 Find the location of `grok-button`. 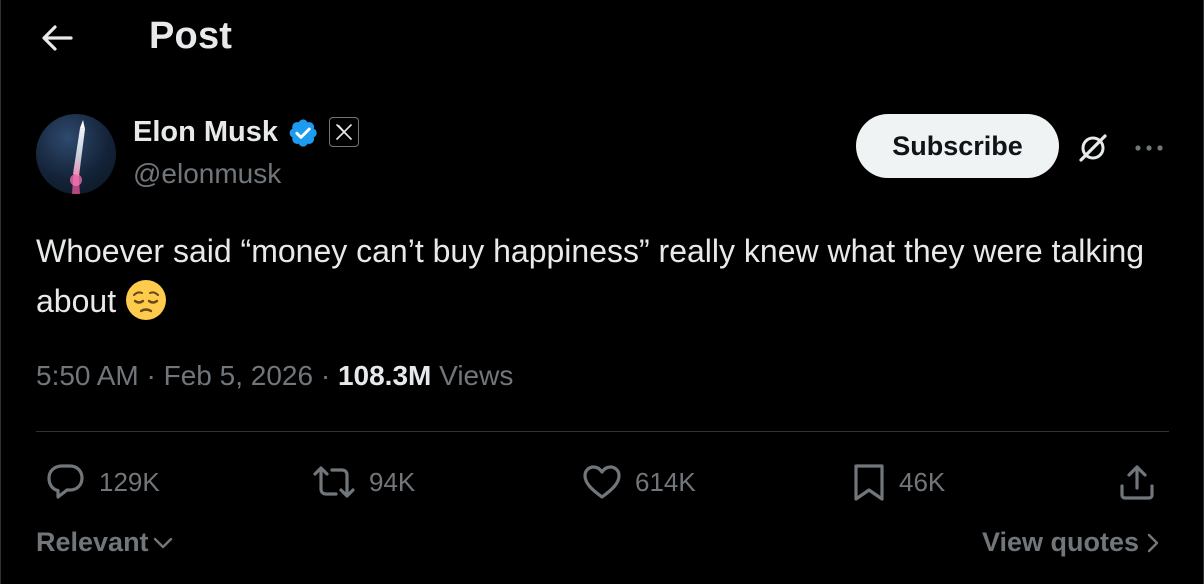

grok-button is located at coordinates (1093, 148).